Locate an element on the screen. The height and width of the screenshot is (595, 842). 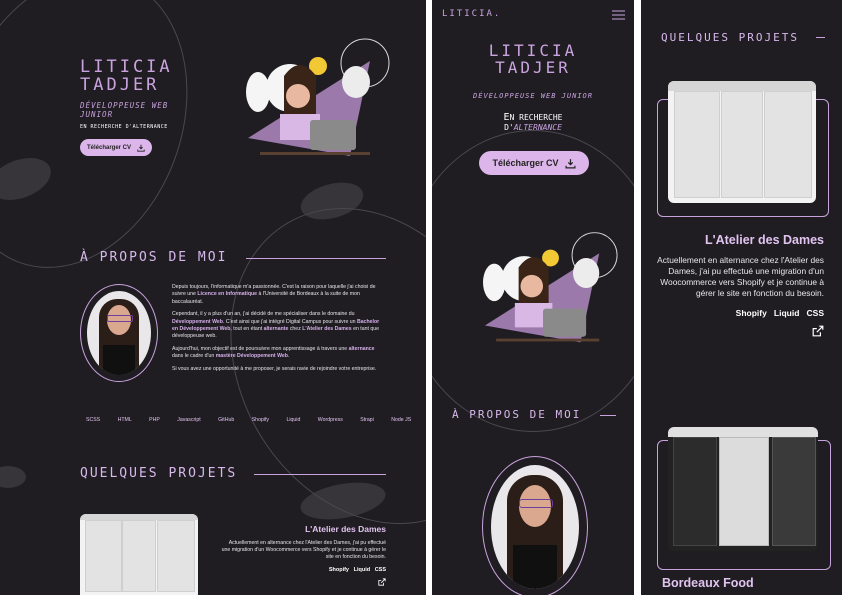
skill-item: PHP is located at coordinates (154, 420).